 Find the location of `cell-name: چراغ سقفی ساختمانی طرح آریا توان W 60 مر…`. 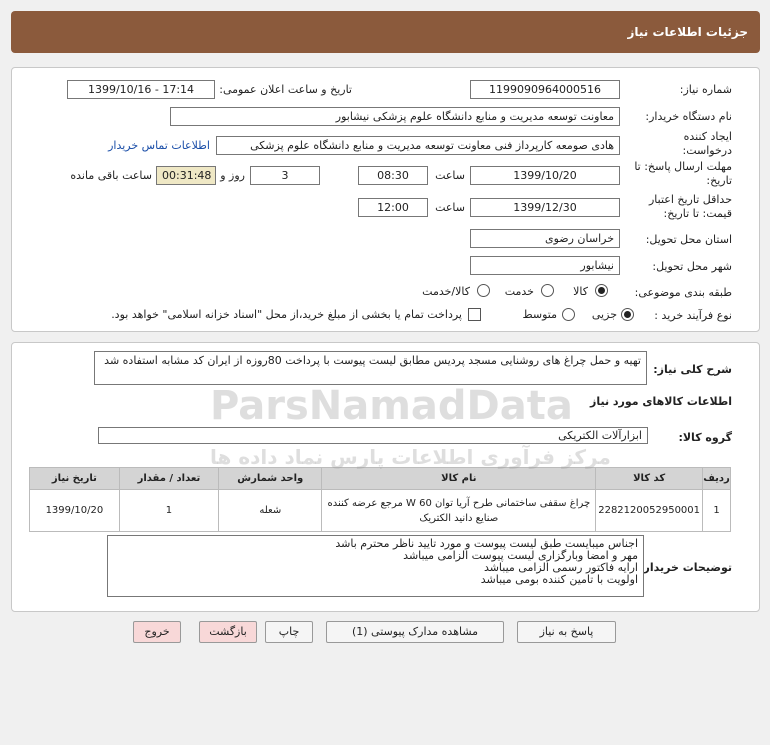

cell-name: چراغ سقفی ساختمانی طرح آریا توان W 60 مر… is located at coordinates (459, 510).